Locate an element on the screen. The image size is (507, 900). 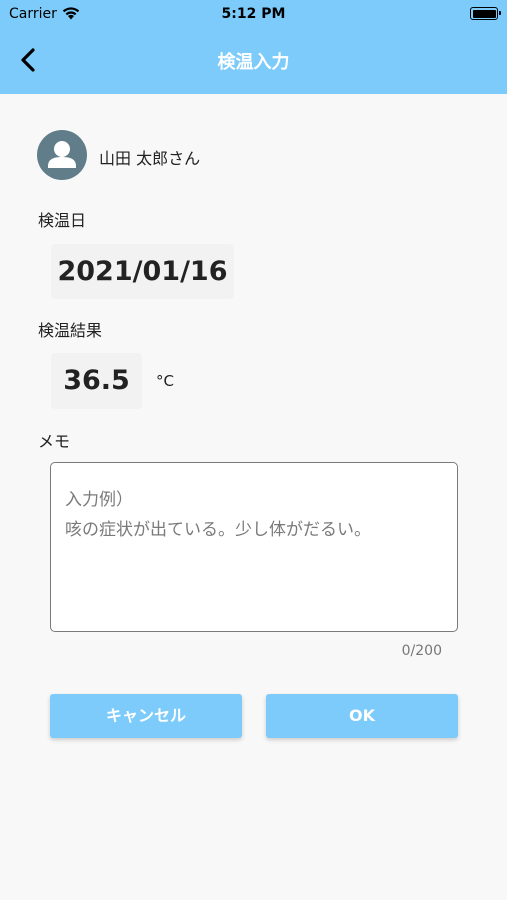
result-label: 検温結果 is located at coordinates (70, 330).